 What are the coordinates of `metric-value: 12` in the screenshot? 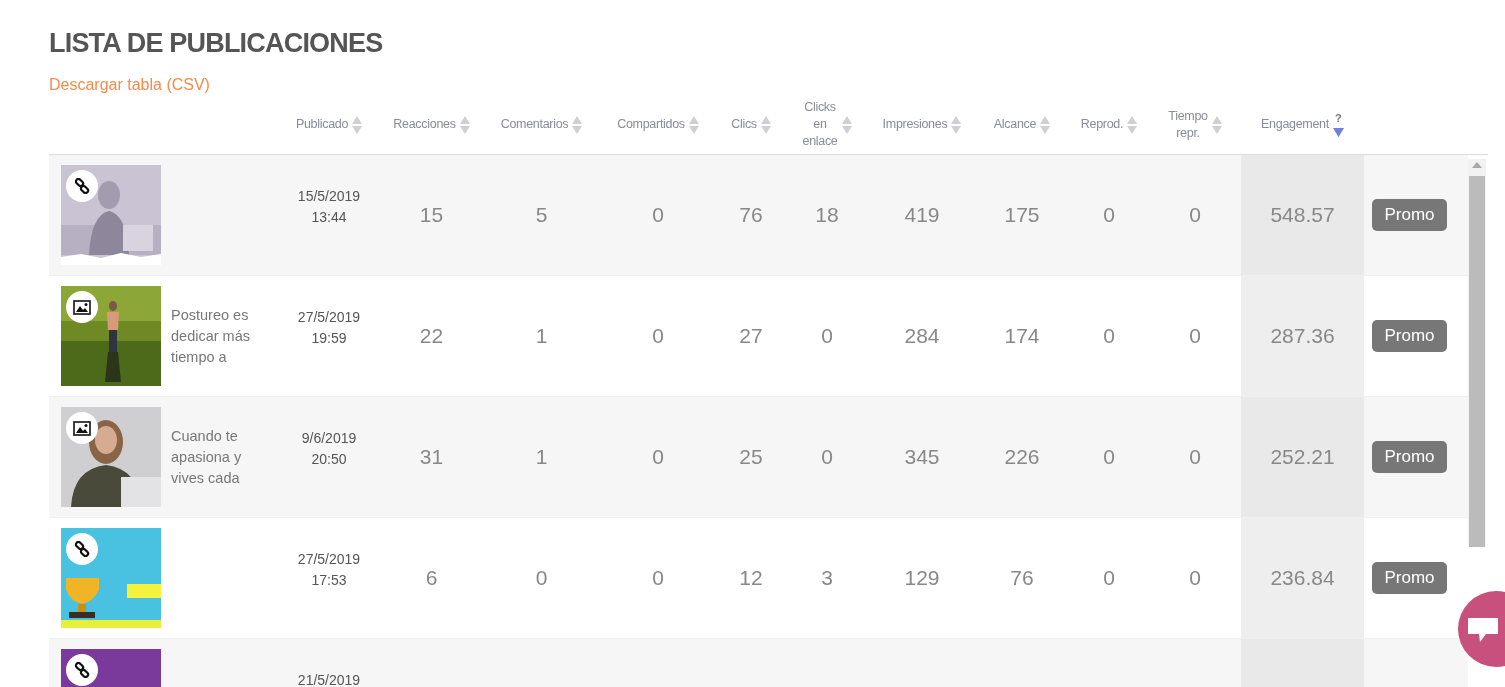 It's located at (751, 578).